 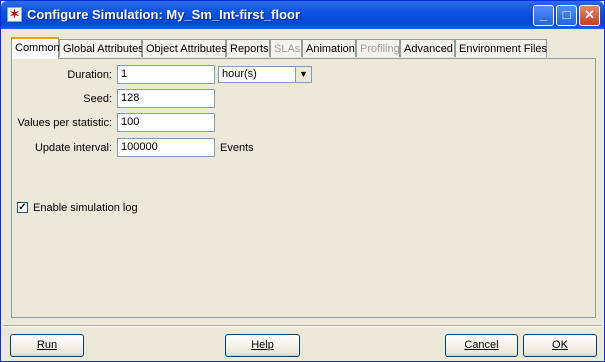 What do you see at coordinates (73, 148) in the screenshot?
I see `update-interval-label: Update interval:` at bounding box center [73, 148].